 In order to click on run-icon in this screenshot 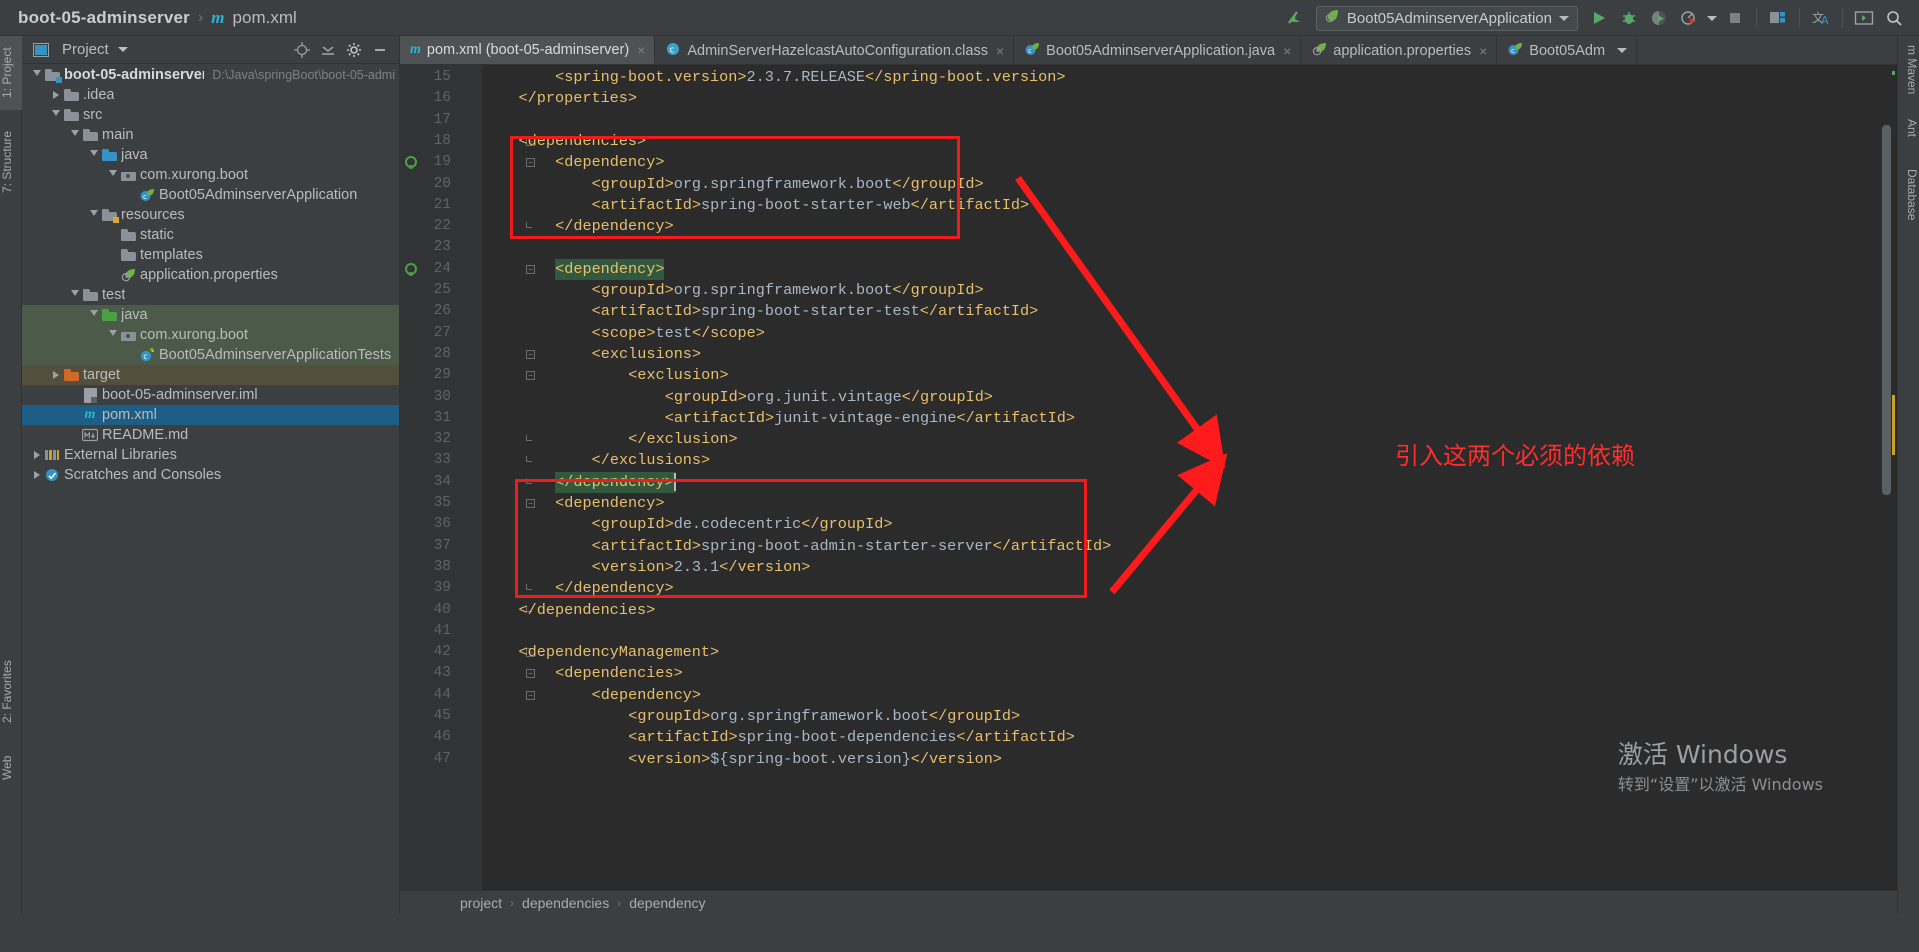, I will do `click(1599, 18)`.